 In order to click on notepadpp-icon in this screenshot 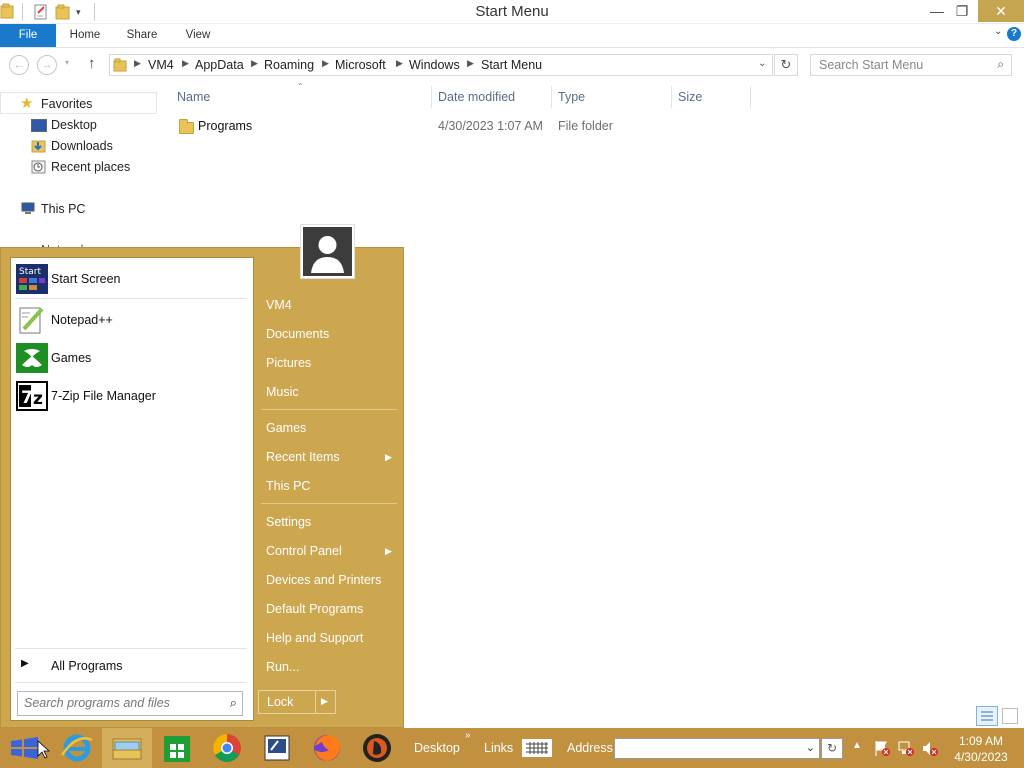, I will do `click(32, 320)`.